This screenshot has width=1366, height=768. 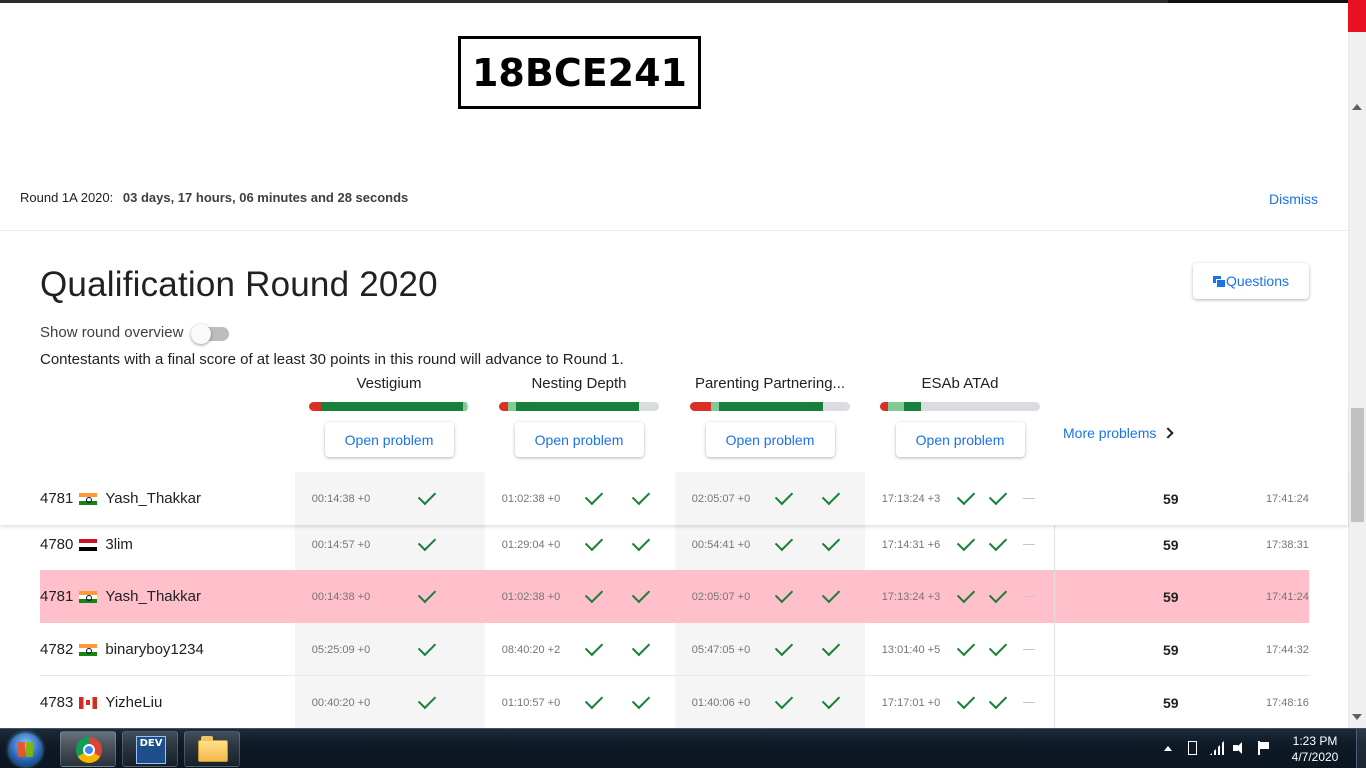 I want to click on problem-solve-bar, so click(x=389, y=406).